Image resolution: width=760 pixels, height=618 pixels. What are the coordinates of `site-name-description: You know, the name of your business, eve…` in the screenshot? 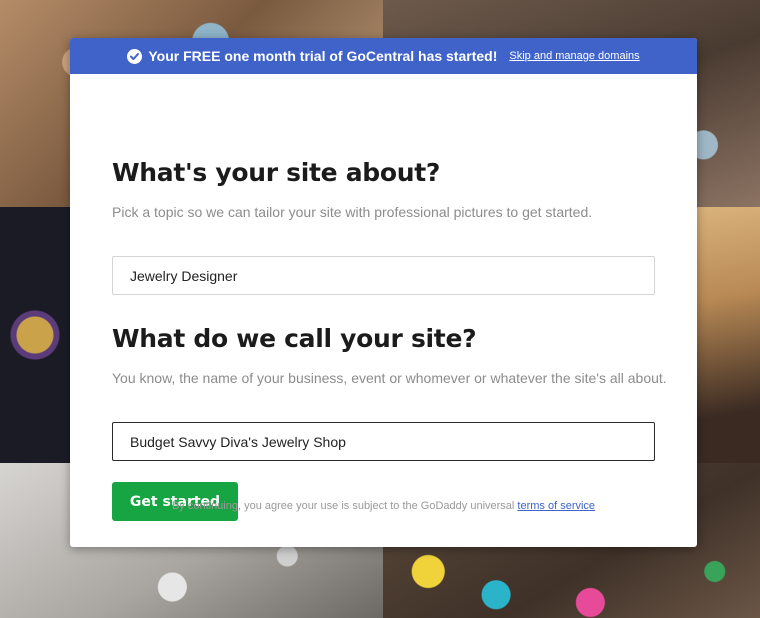 It's located at (389, 378).